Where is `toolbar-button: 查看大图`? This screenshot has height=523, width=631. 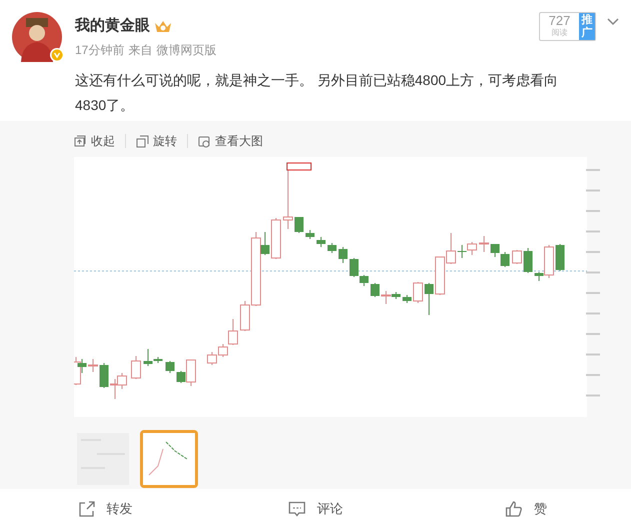 toolbar-button: 查看大图 is located at coordinates (230, 141).